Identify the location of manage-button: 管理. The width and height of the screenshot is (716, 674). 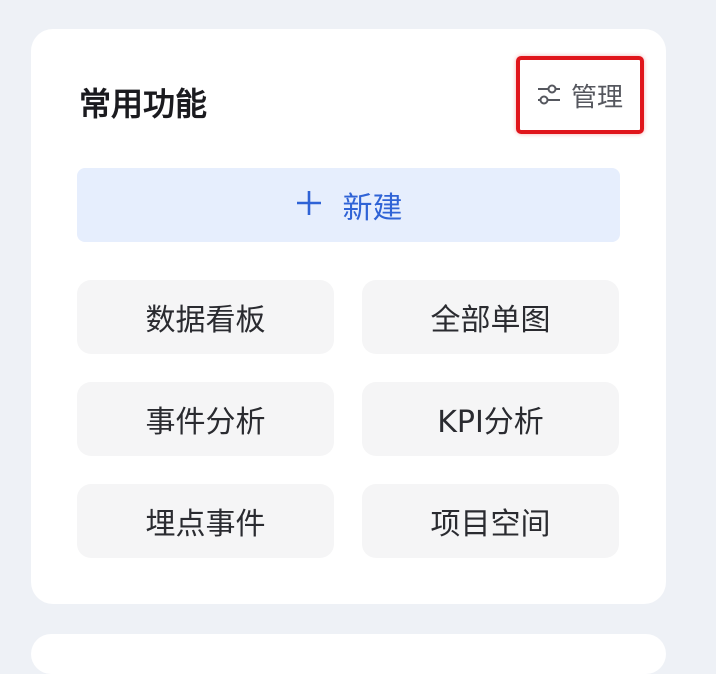
(580, 95).